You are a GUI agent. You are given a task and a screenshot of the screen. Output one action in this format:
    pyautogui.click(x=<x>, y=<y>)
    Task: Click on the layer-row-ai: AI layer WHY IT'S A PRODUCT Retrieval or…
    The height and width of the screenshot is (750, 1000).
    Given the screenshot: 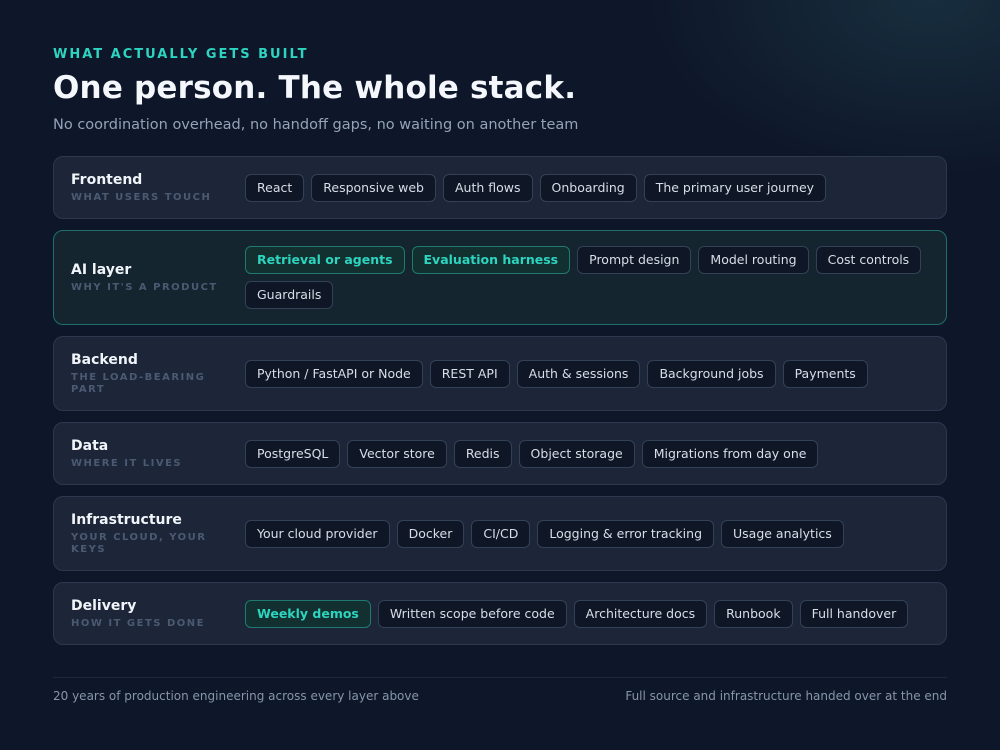 What is the action you would take?
    pyautogui.click(x=500, y=277)
    